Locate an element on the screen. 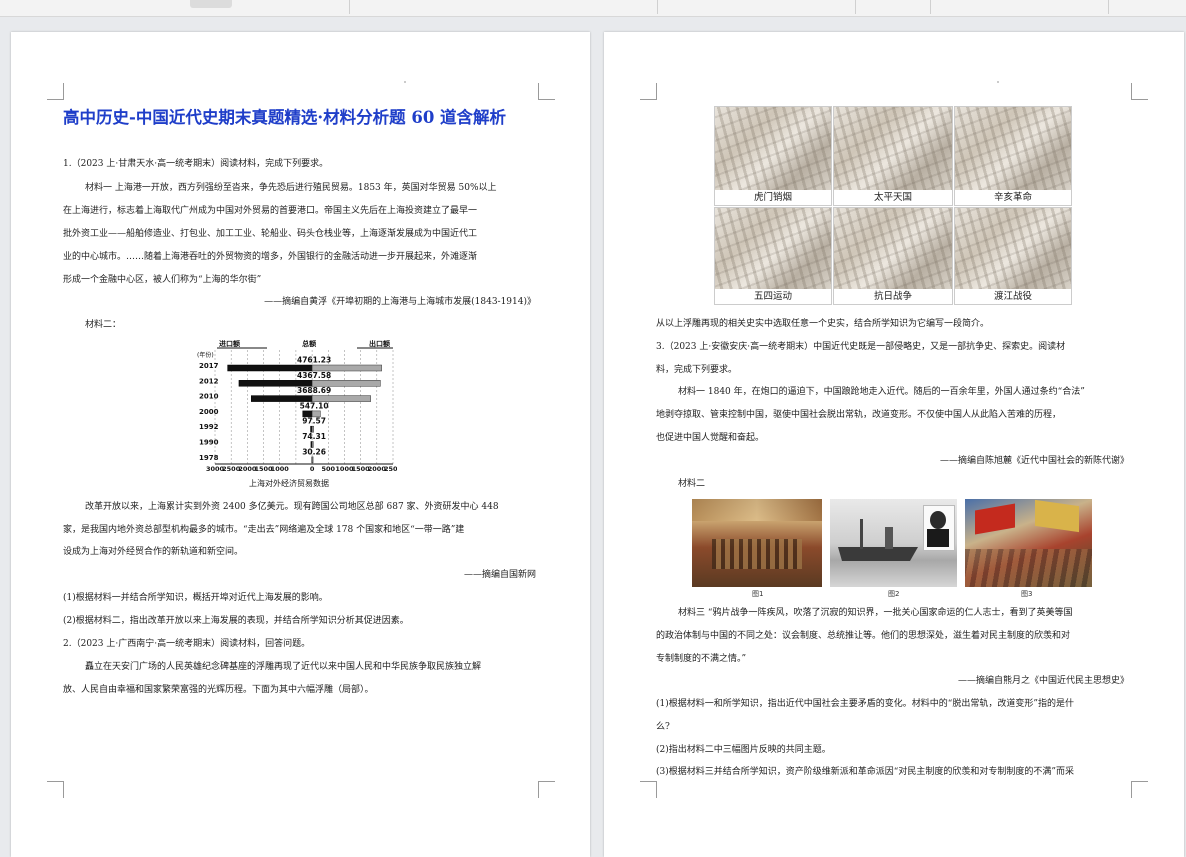  relief-caption: 虎门销烟 is located at coordinates (773, 197).